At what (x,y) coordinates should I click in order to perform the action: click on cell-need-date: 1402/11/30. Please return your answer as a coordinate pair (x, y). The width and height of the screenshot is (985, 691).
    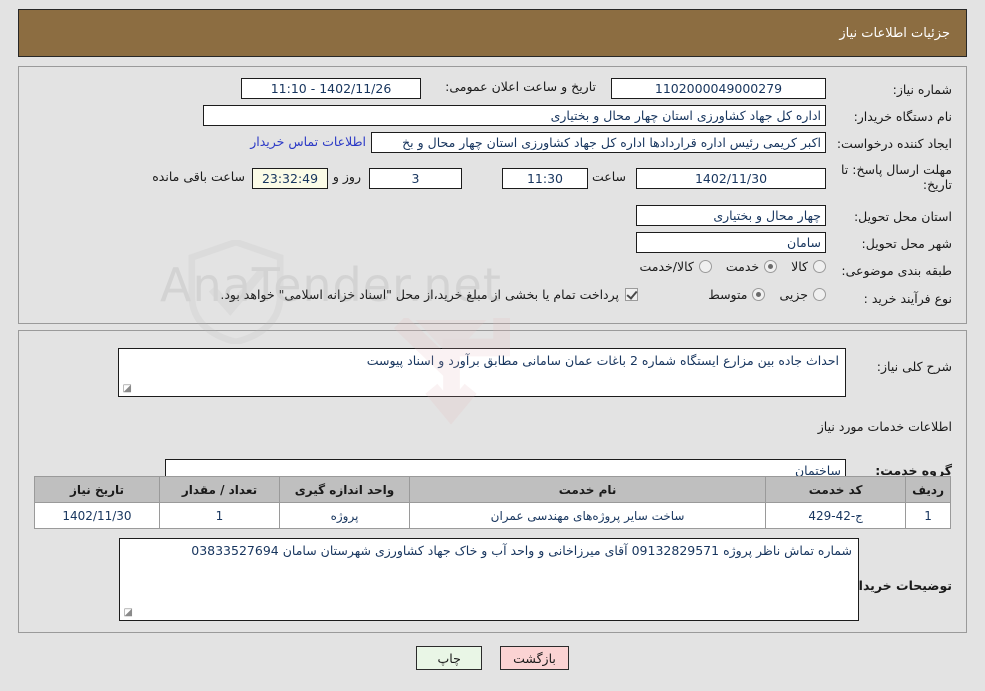
    Looking at the image, I should click on (97, 515).